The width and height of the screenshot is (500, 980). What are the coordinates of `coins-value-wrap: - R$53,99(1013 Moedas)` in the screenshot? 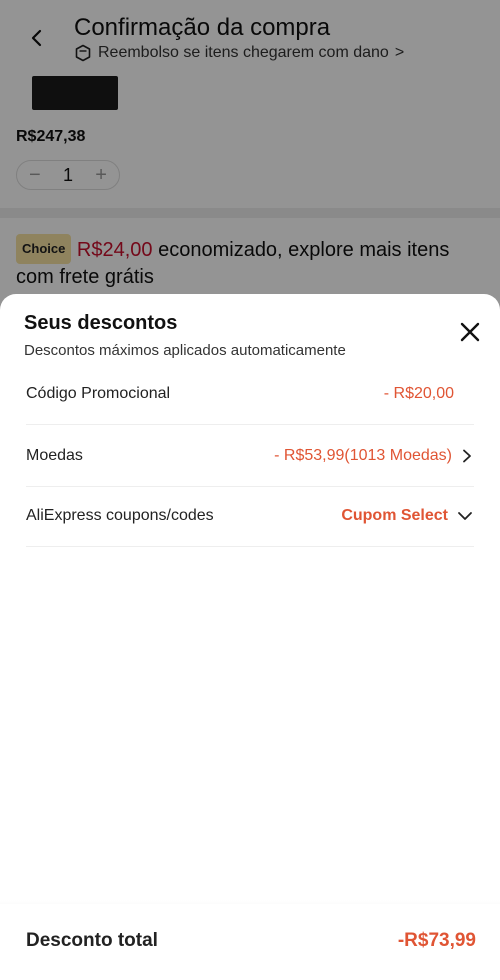 It's located at (374, 456).